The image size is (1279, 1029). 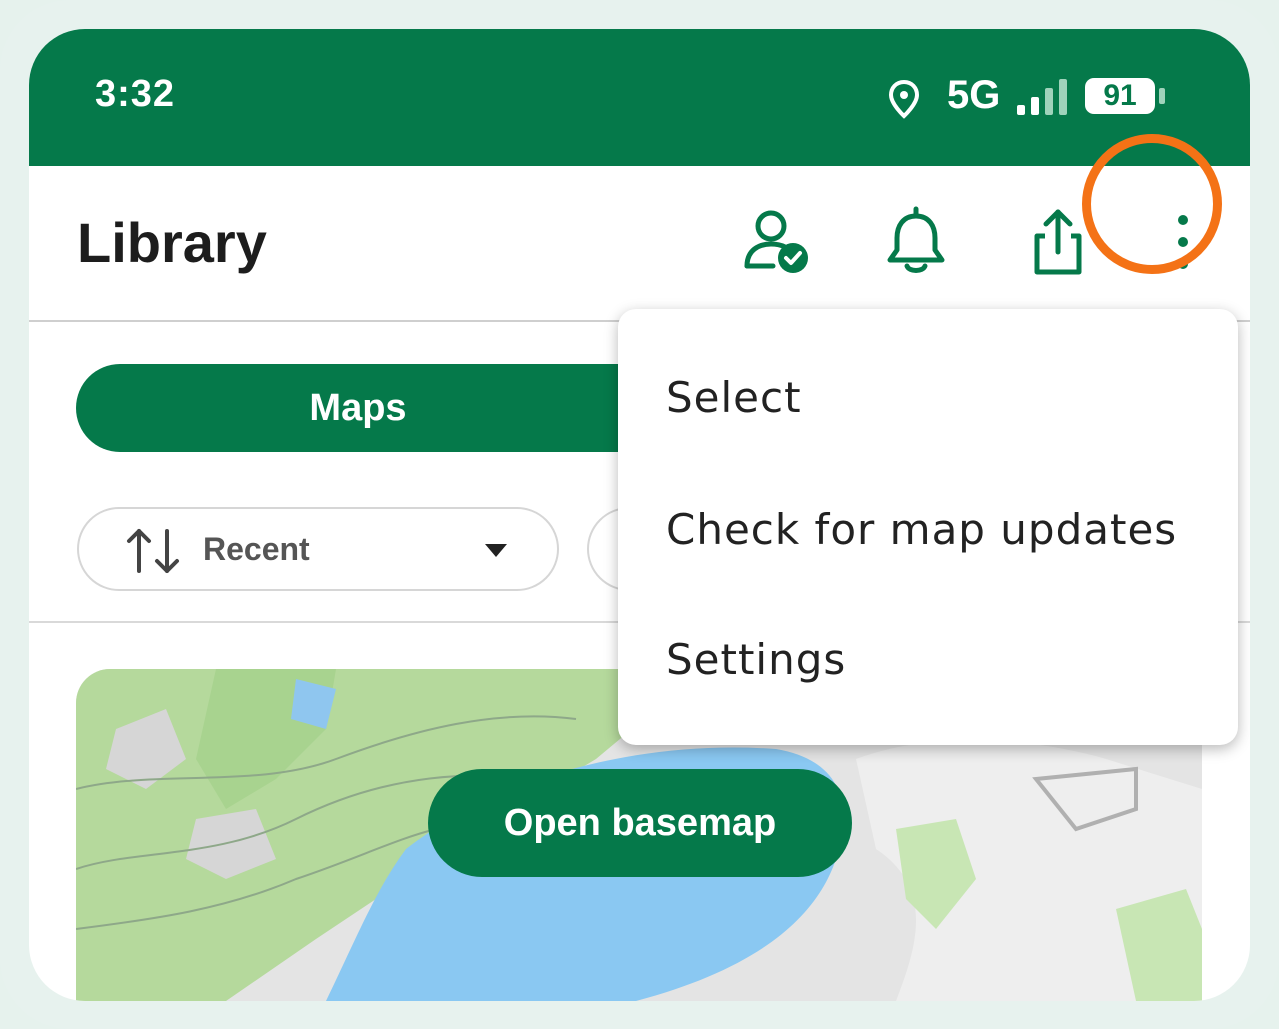 I want to click on sort-arrows-icon, so click(x=153, y=551).